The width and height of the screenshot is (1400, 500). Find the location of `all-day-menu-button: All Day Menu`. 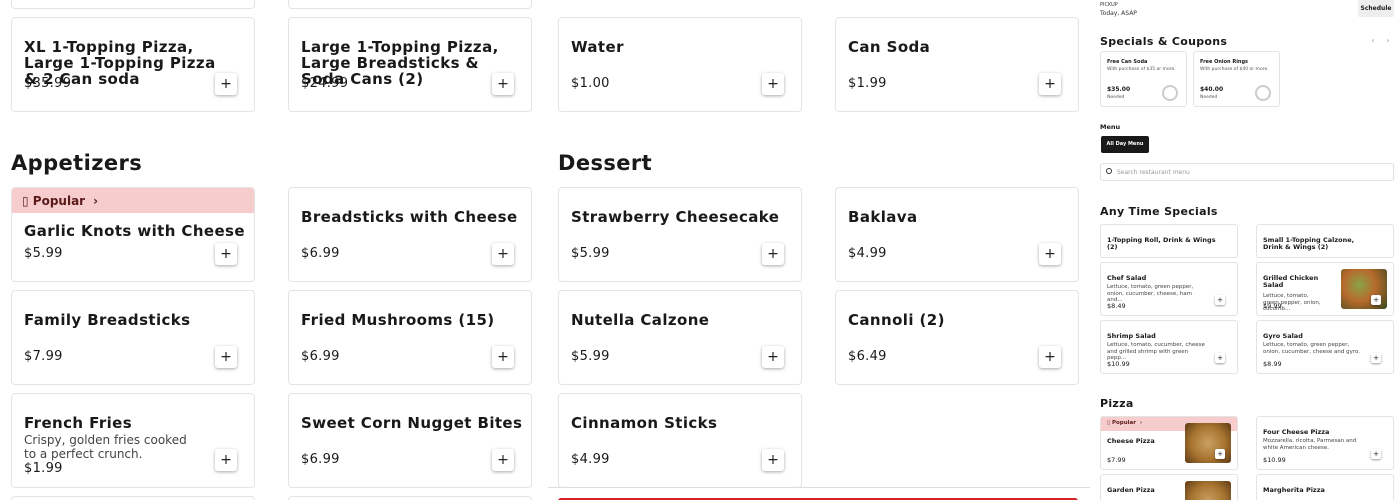

all-day-menu-button: All Day Menu is located at coordinates (1125, 144).